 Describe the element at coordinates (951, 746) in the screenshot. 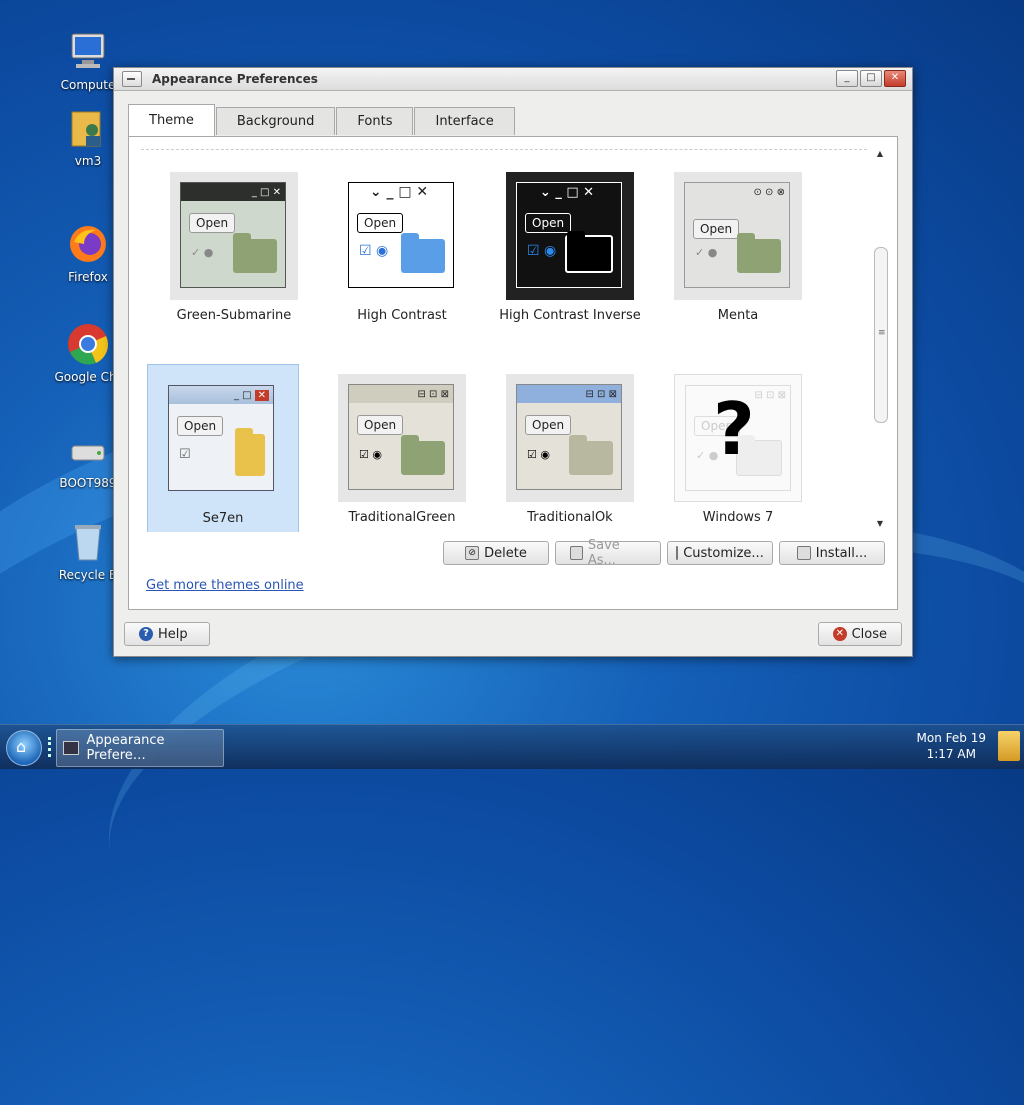

I see `clock: Mon Feb 19 1:17 AM` at that location.